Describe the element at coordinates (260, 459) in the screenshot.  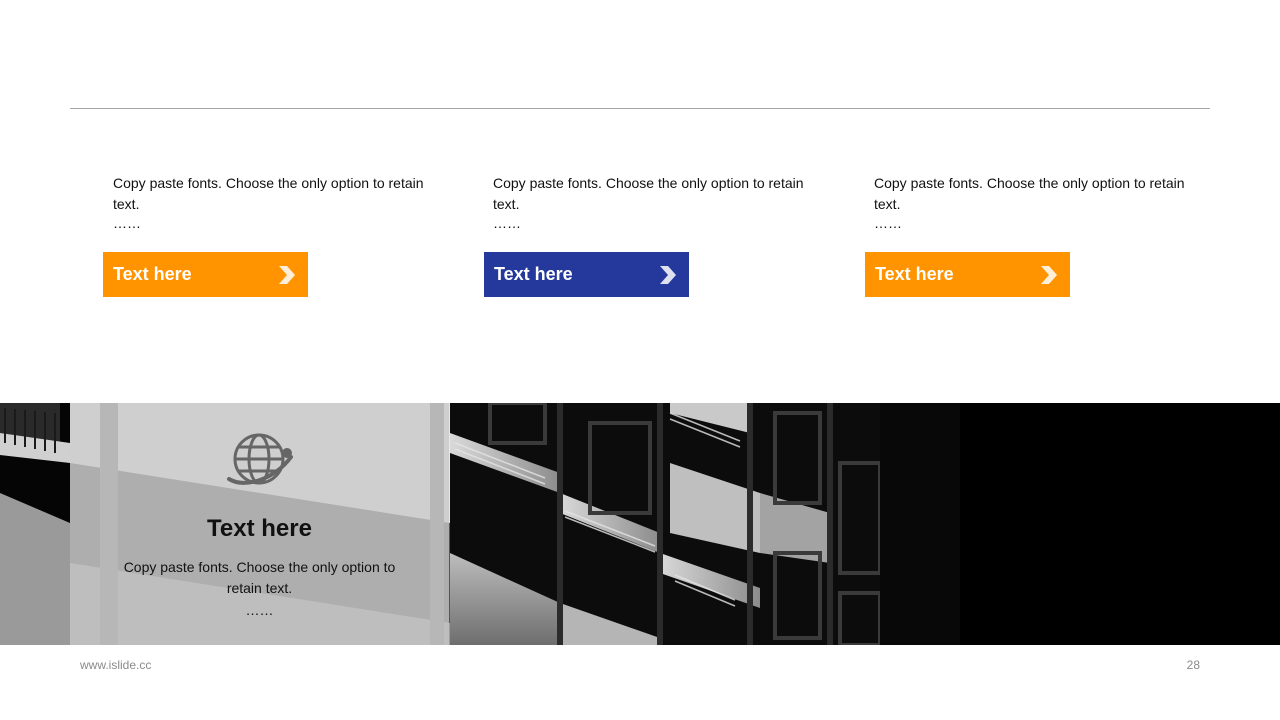
I see `globe-icon` at that location.